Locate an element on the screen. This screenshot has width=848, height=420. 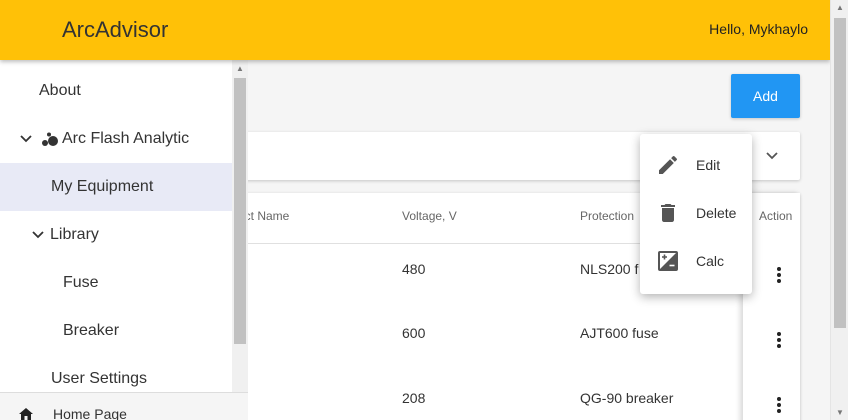
row-1-more-options-icon is located at coordinates (779, 277).